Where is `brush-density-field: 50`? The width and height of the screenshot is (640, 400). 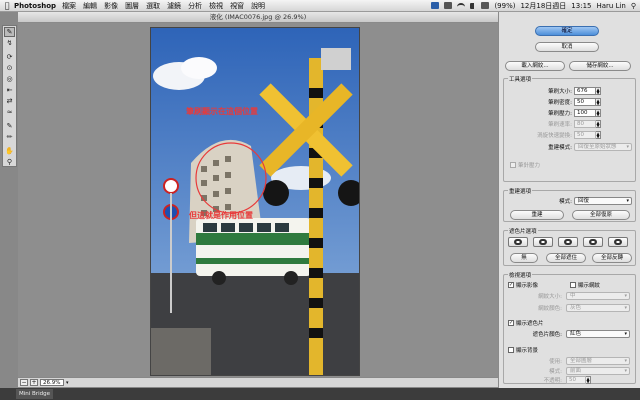
brush-density-field: 50 is located at coordinates (585, 102).